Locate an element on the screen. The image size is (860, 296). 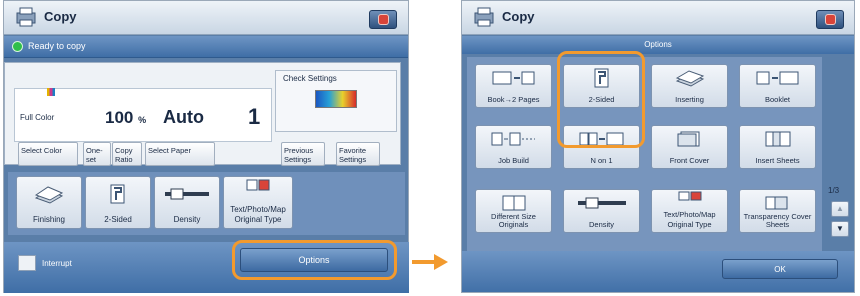
option-density: Density is located at coordinates (601, 211).